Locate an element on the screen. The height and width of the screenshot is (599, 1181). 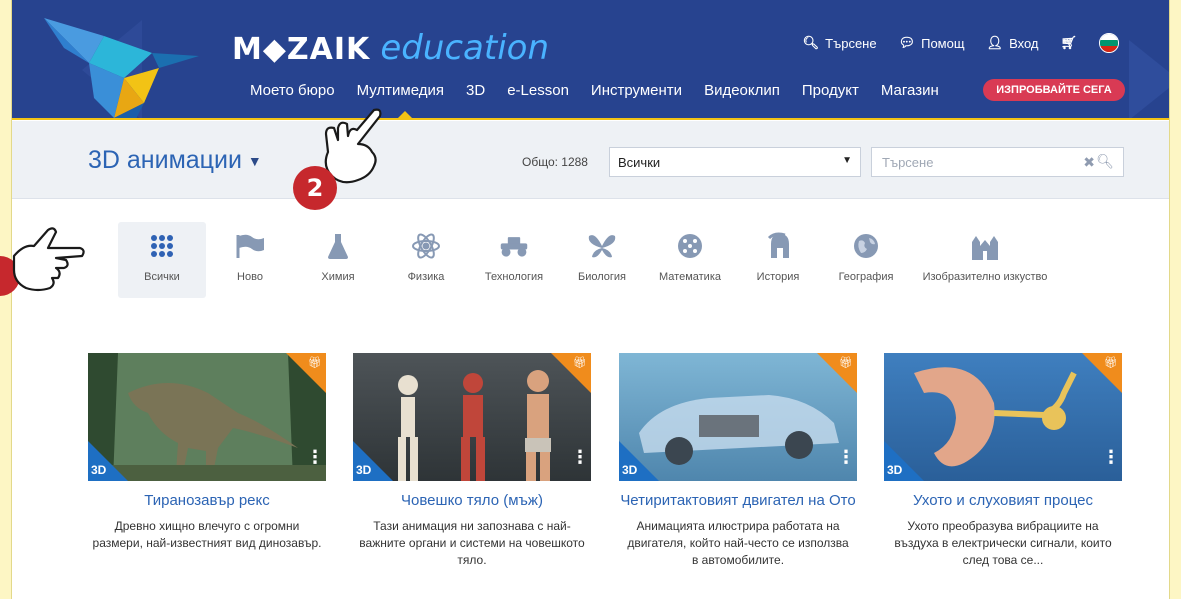
help-link: 💬︎ Помощ is located at coordinates (932, 43).